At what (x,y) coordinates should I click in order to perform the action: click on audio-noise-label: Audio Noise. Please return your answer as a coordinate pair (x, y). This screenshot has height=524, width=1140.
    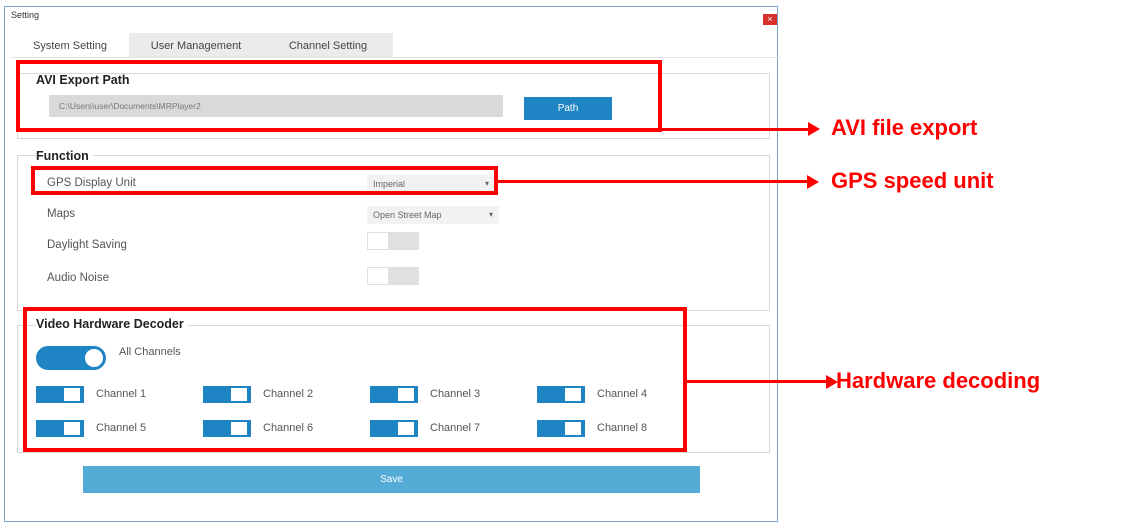
    Looking at the image, I should click on (78, 278).